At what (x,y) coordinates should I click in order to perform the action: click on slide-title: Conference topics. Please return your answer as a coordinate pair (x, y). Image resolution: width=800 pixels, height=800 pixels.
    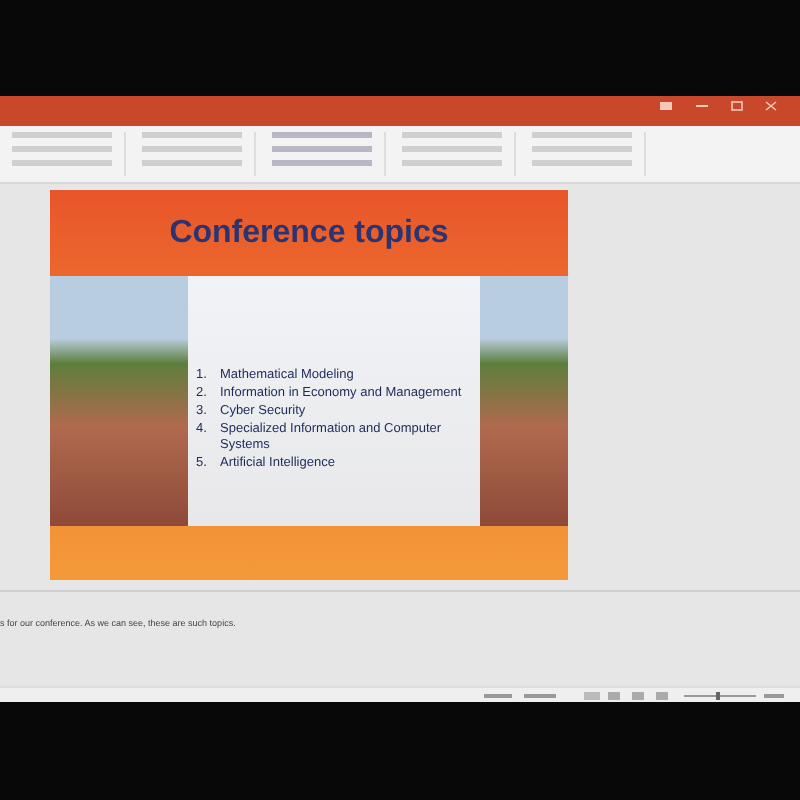
    Looking at the image, I should click on (309, 233).